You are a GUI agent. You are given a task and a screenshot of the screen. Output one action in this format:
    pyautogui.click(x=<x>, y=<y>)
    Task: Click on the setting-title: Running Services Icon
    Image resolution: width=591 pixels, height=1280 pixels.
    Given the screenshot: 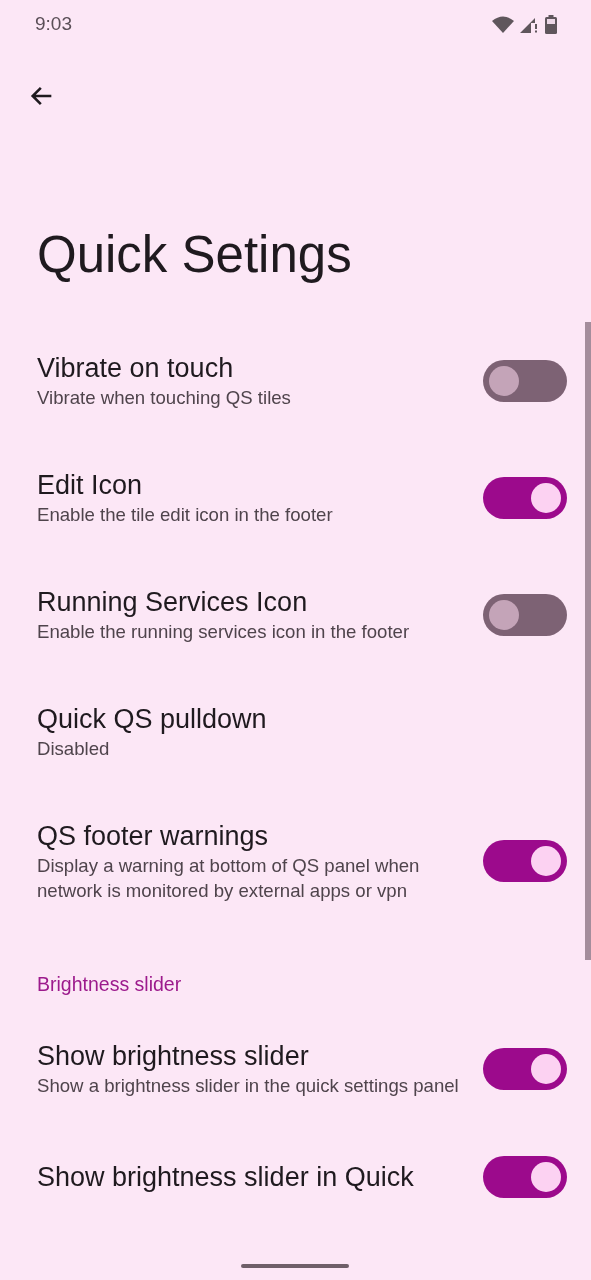 What is the action you would take?
    pyautogui.click(x=250, y=602)
    